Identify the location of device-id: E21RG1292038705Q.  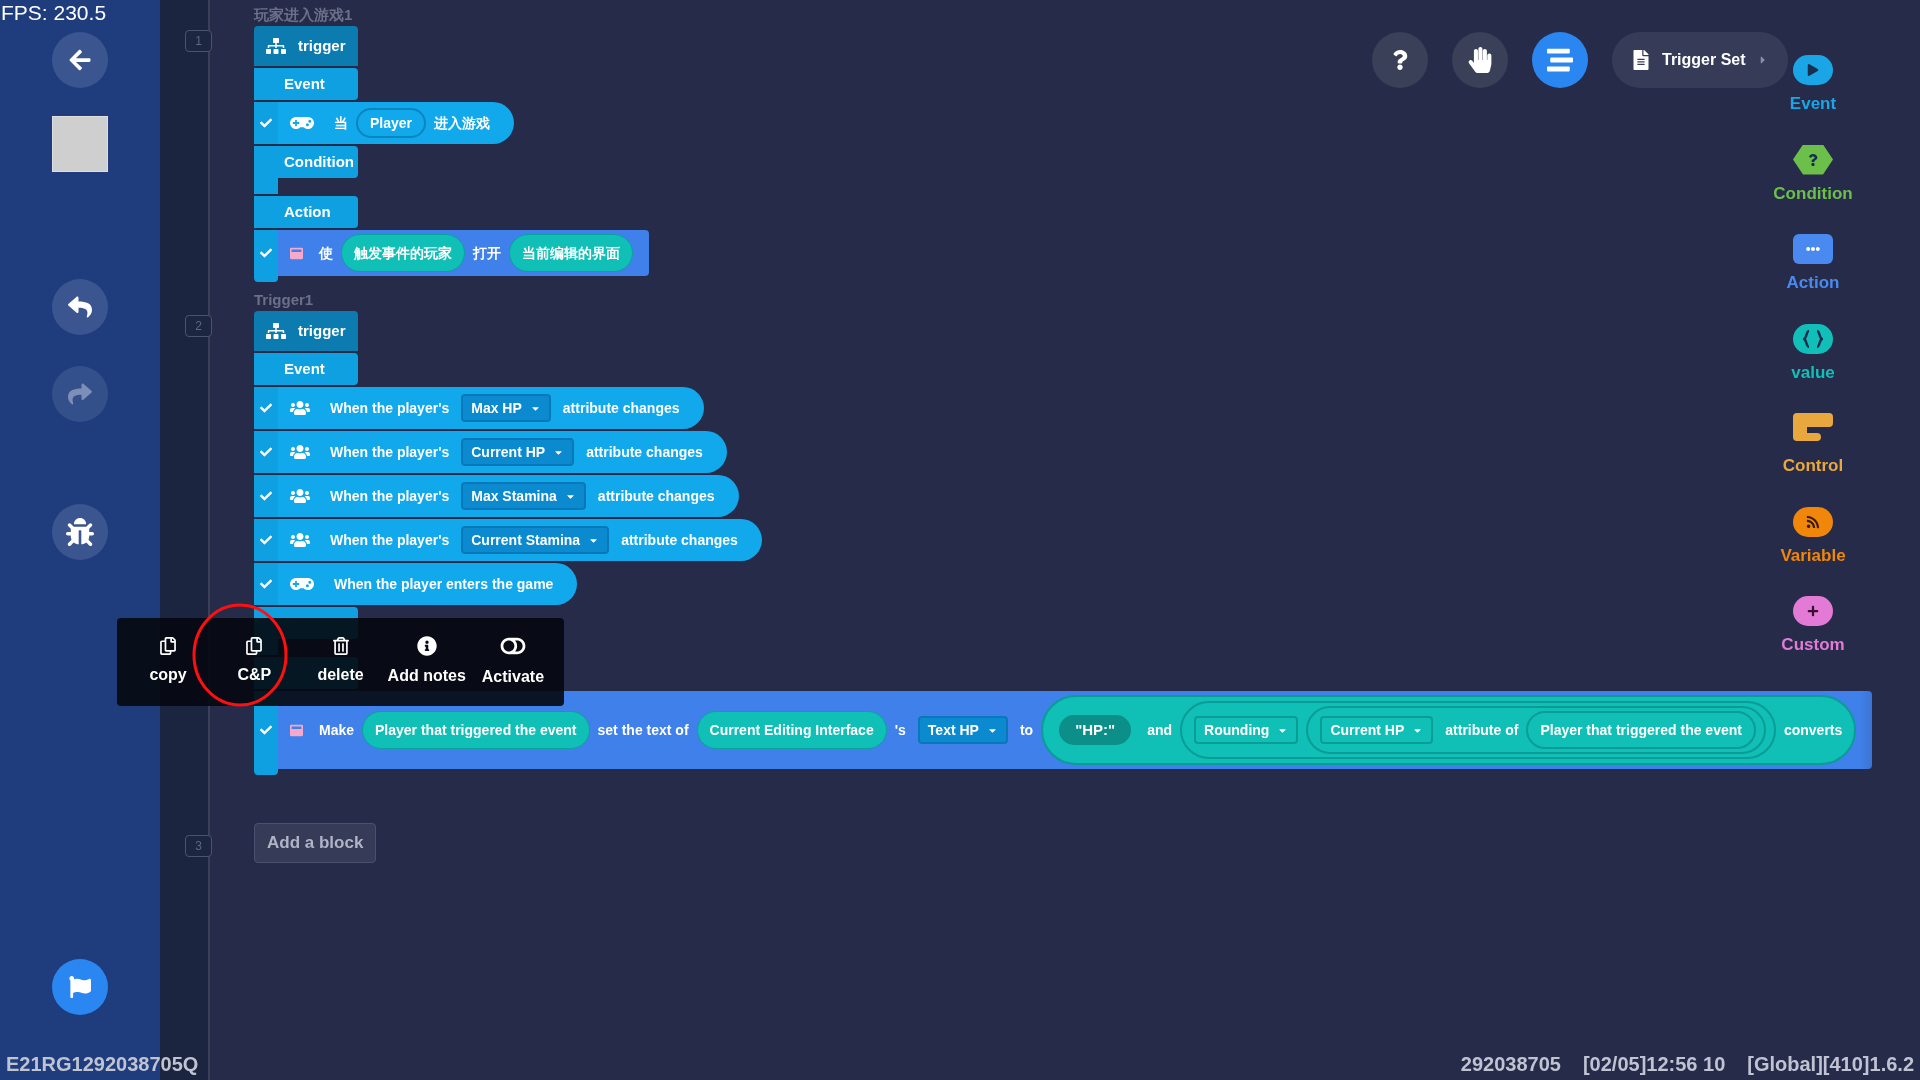
(102, 1064).